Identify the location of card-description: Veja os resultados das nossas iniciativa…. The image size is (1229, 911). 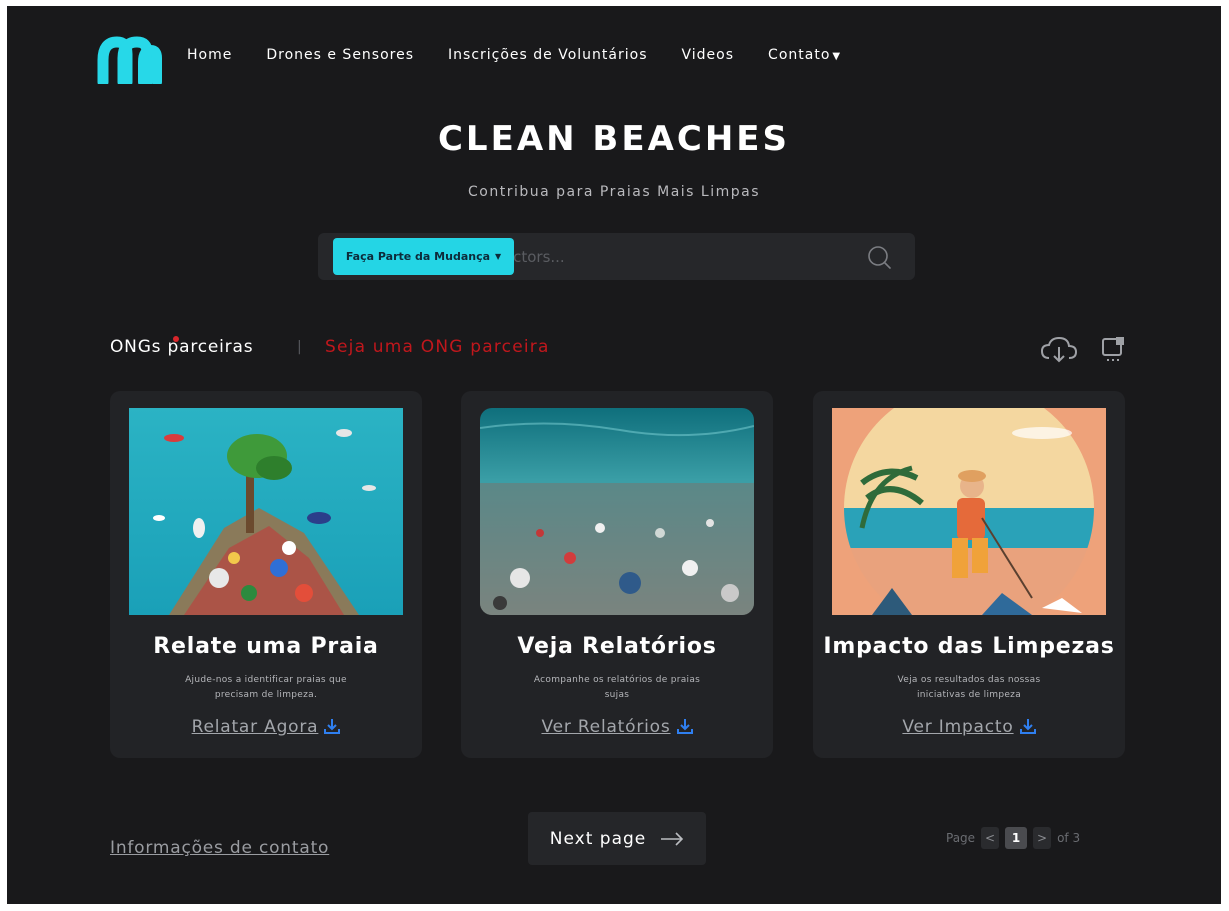
(969, 687).